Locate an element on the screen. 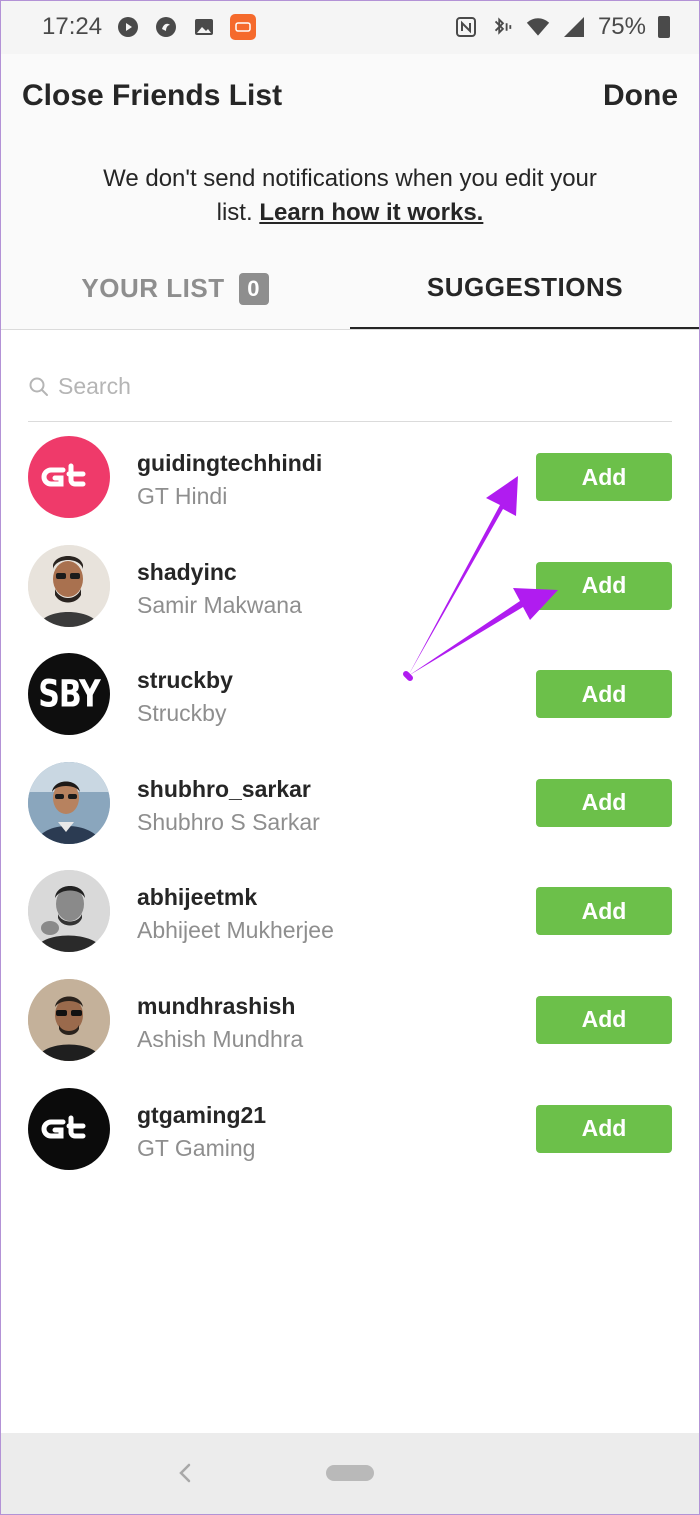  status-time: 17:24 is located at coordinates (72, 26).